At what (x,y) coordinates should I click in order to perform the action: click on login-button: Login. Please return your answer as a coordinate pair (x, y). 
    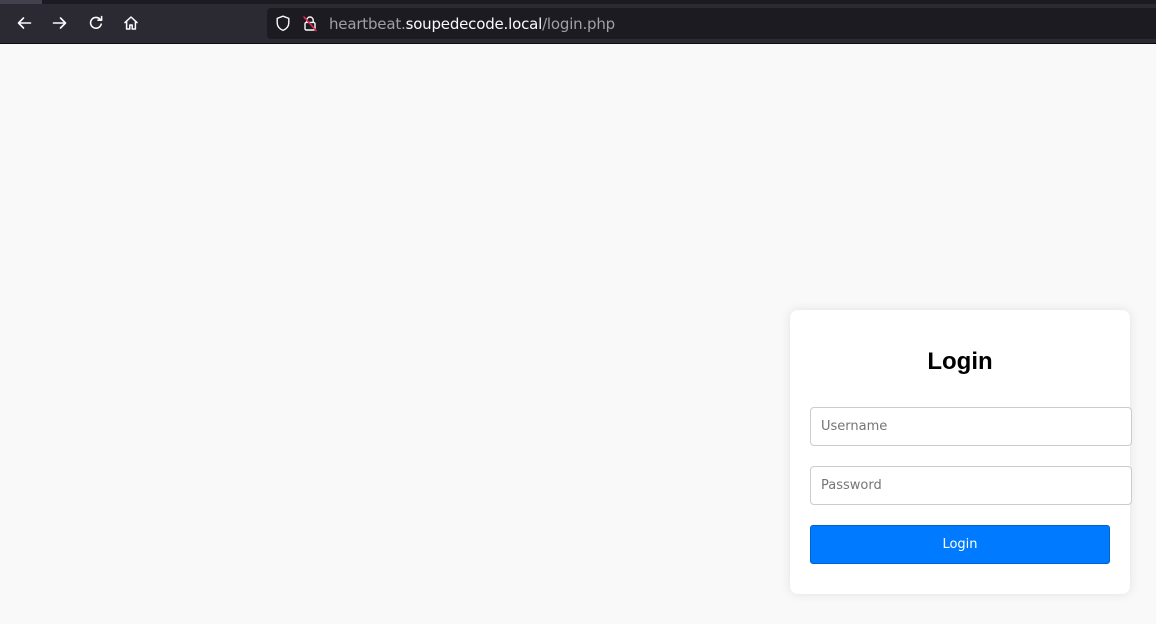
    Looking at the image, I should click on (960, 544).